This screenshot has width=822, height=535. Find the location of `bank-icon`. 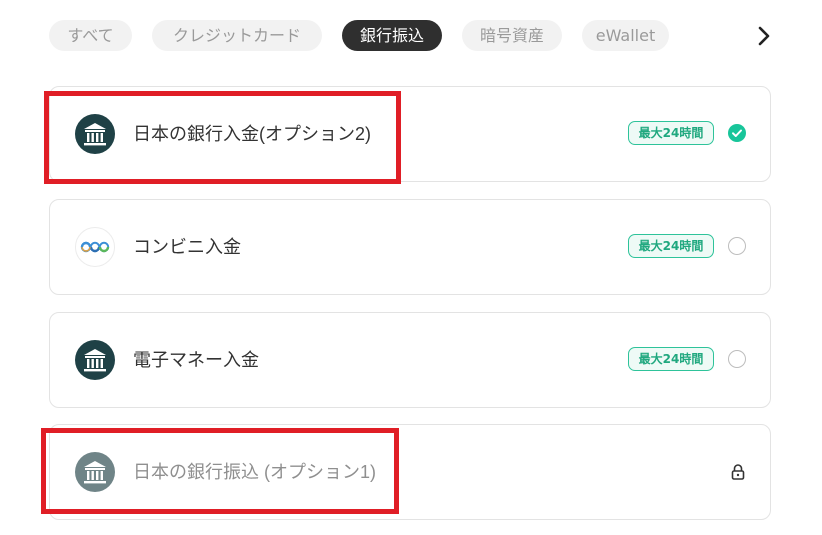

bank-icon is located at coordinates (95, 360).